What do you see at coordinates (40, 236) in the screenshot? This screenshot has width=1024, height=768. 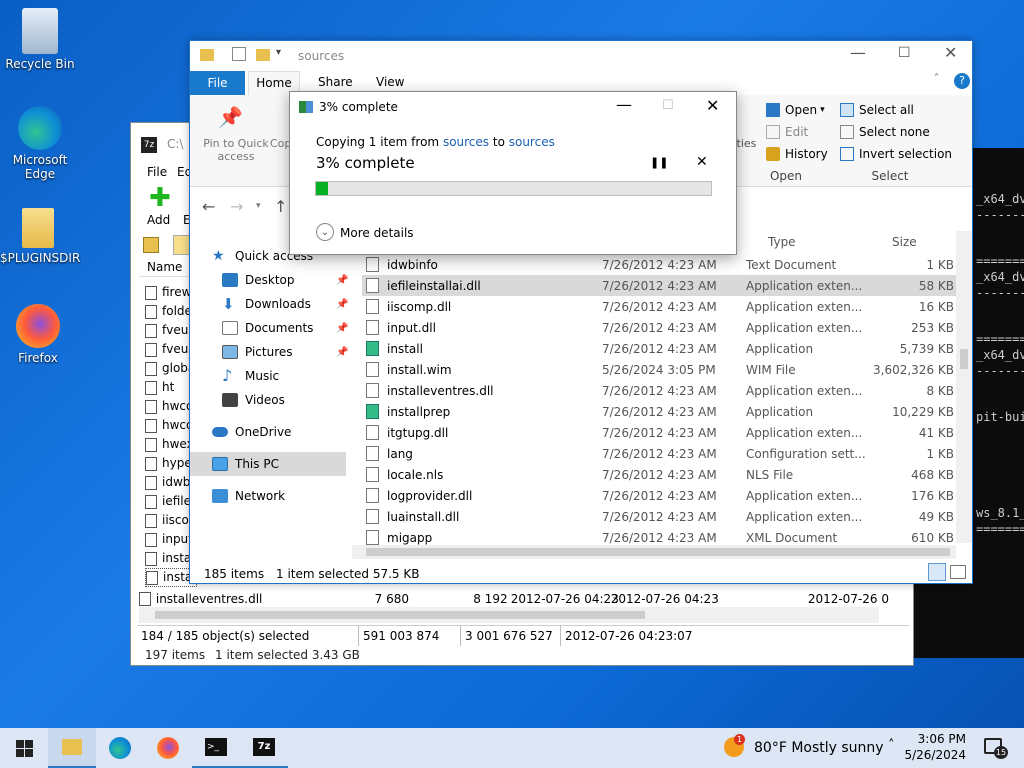 I see `desktop-icon-pluginsdir: $PLUGINSDIR` at bounding box center [40, 236].